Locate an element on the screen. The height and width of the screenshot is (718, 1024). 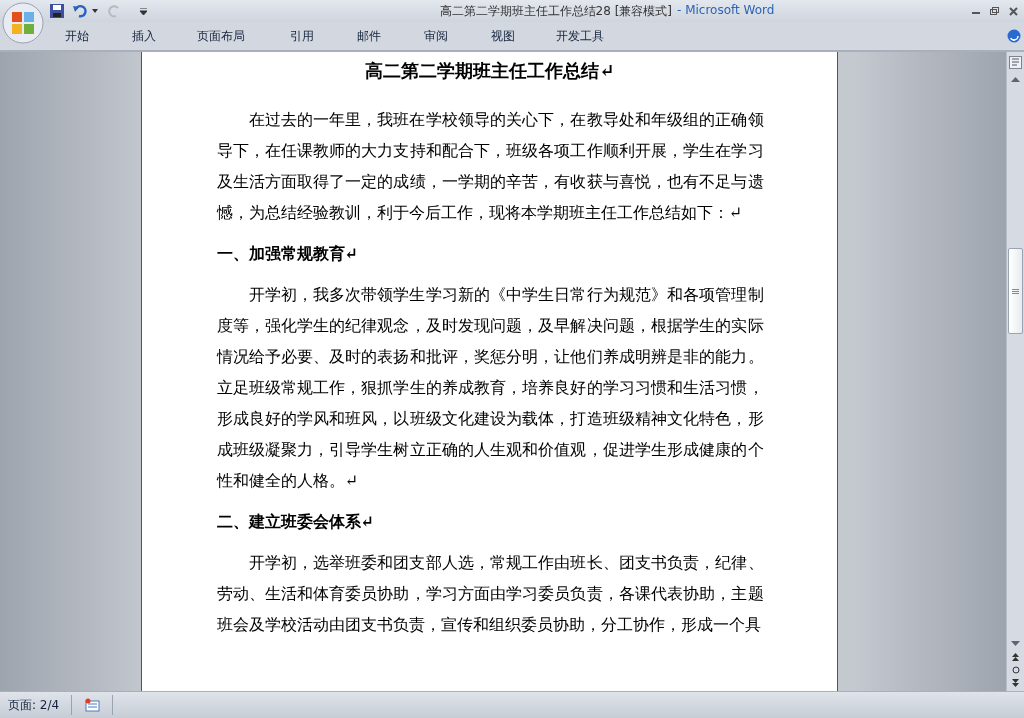
document-title: 高二第二学期班主任工作总结↵ is located at coordinates (490, 71).